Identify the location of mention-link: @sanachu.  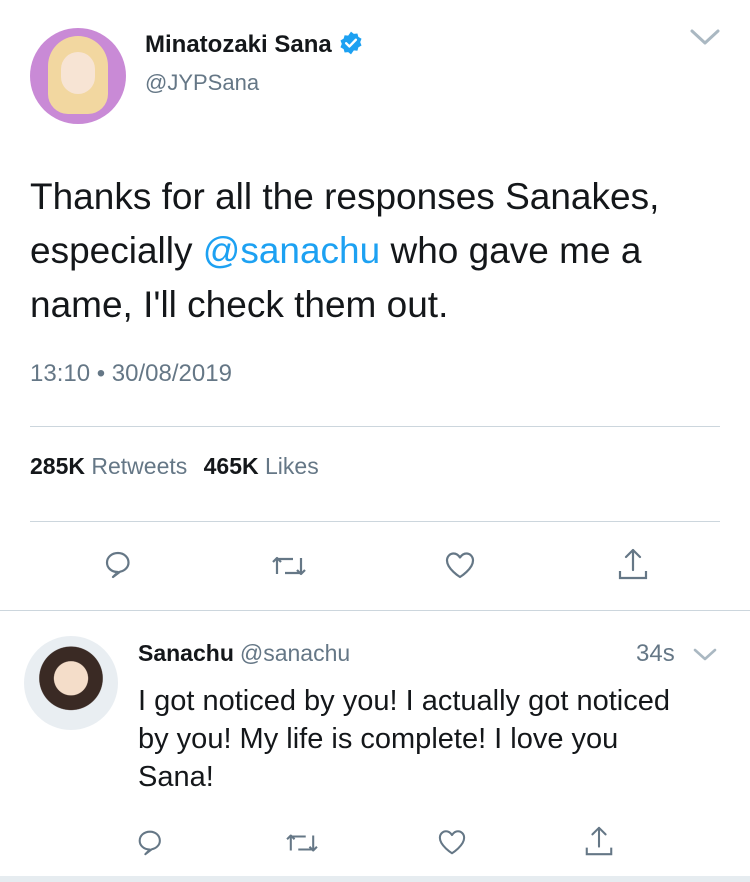
(291, 250).